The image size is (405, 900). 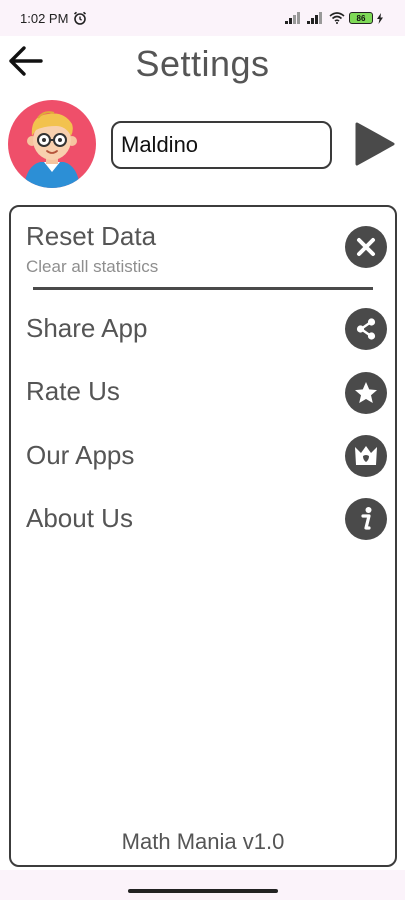 I want to click on alarm-clock-icon, so click(x=80, y=18).